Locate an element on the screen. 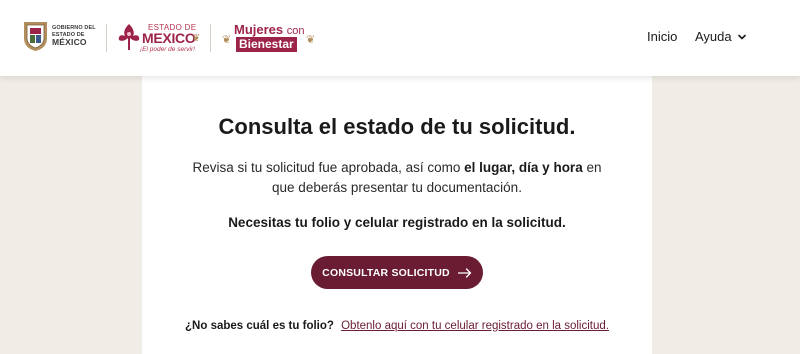 The image size is (800, 354). flower-icon is located at coordinates (129, 37).